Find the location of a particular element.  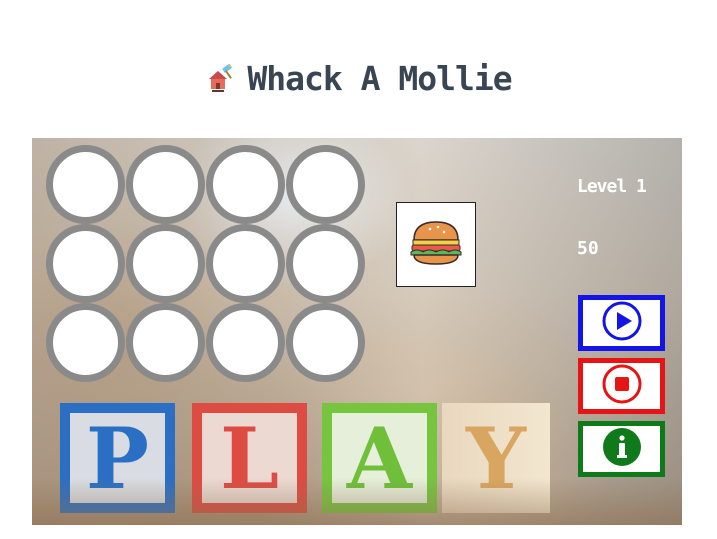

stop-button is located at coordinates (621, 386).